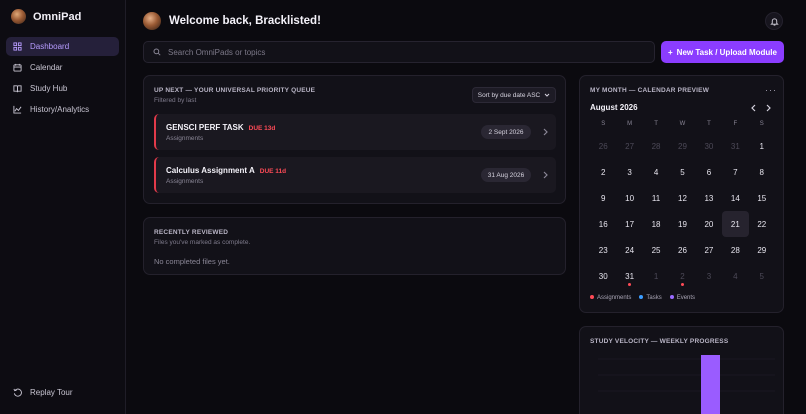 This screenshot has height=414, width=806. I want to click on day-number: 4, so click(735, 276).